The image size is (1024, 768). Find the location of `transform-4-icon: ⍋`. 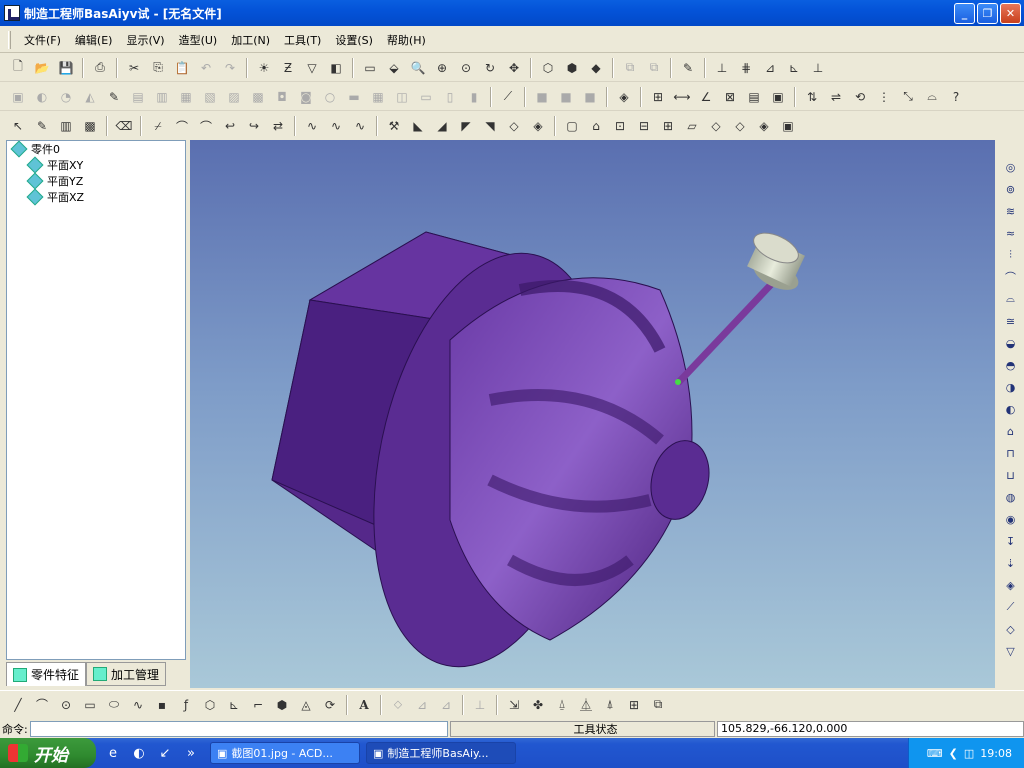

transform-4-icon: ⍋ is located at coordinates (610, 705).